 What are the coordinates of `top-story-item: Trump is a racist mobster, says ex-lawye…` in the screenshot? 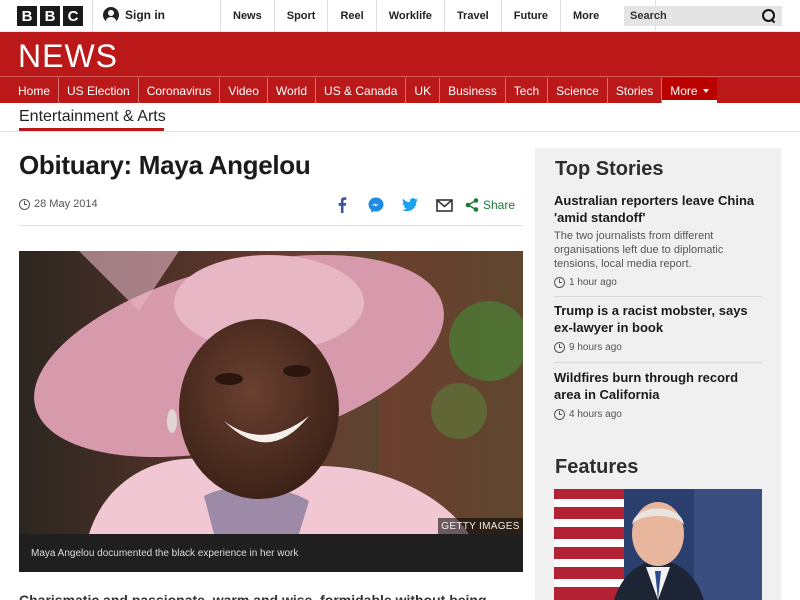 It's located at (661, 327).